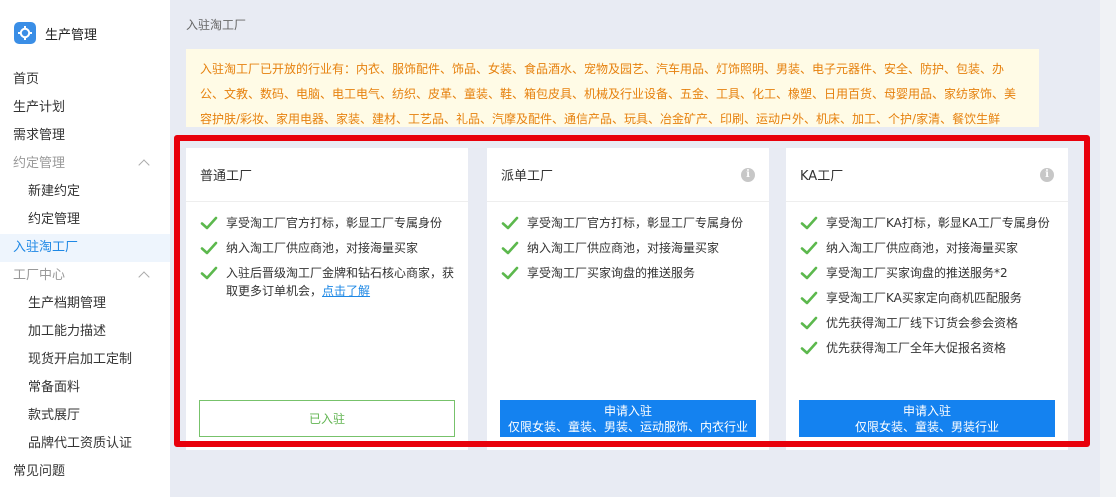 The width and height of the screenshot is (1116, 497). Describe the element at coordinates (39, 163) in the screenshot. I see `sidebar-group-label: 约定管理` at that location.